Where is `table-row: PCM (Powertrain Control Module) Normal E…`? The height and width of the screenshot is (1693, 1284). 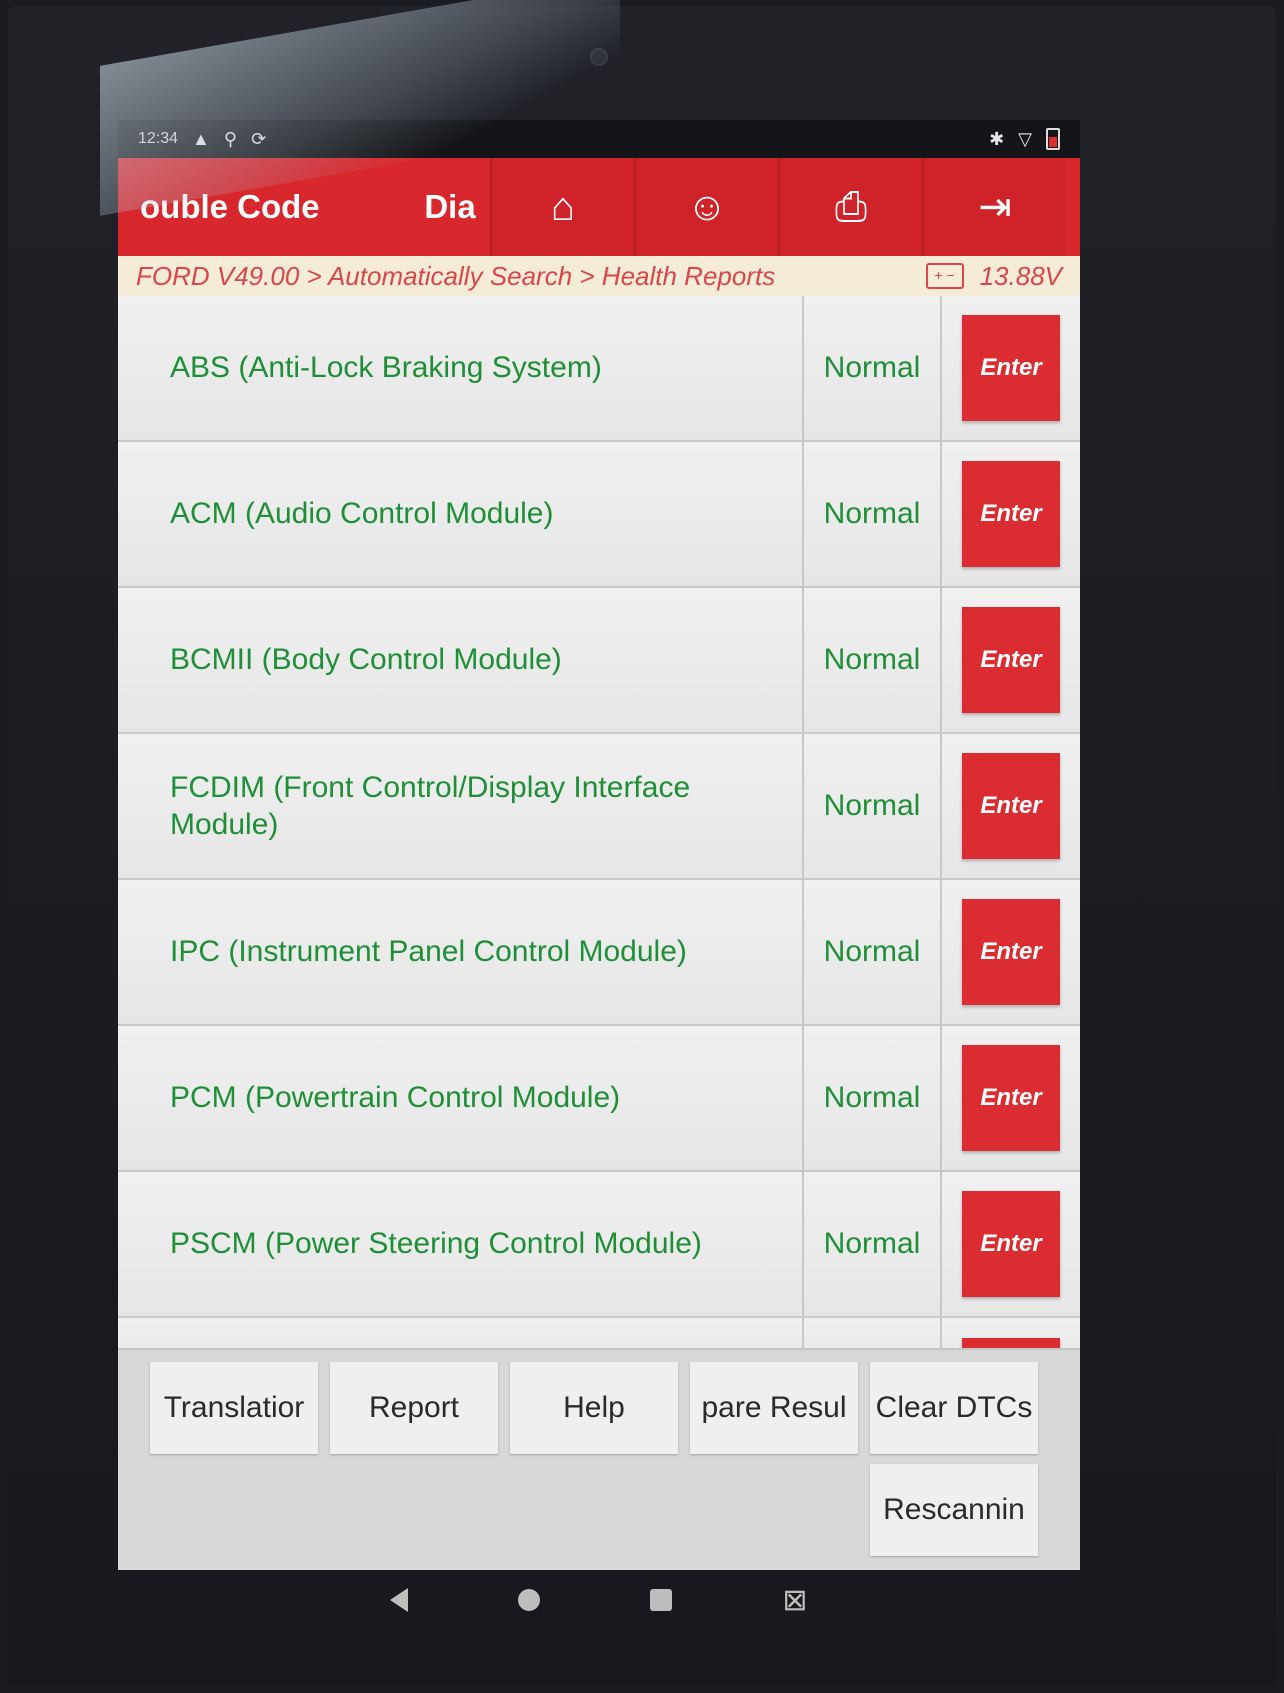 table-row: PCM (Powertrain Control Module) Normal E… is located at coordinates (599, 1099).